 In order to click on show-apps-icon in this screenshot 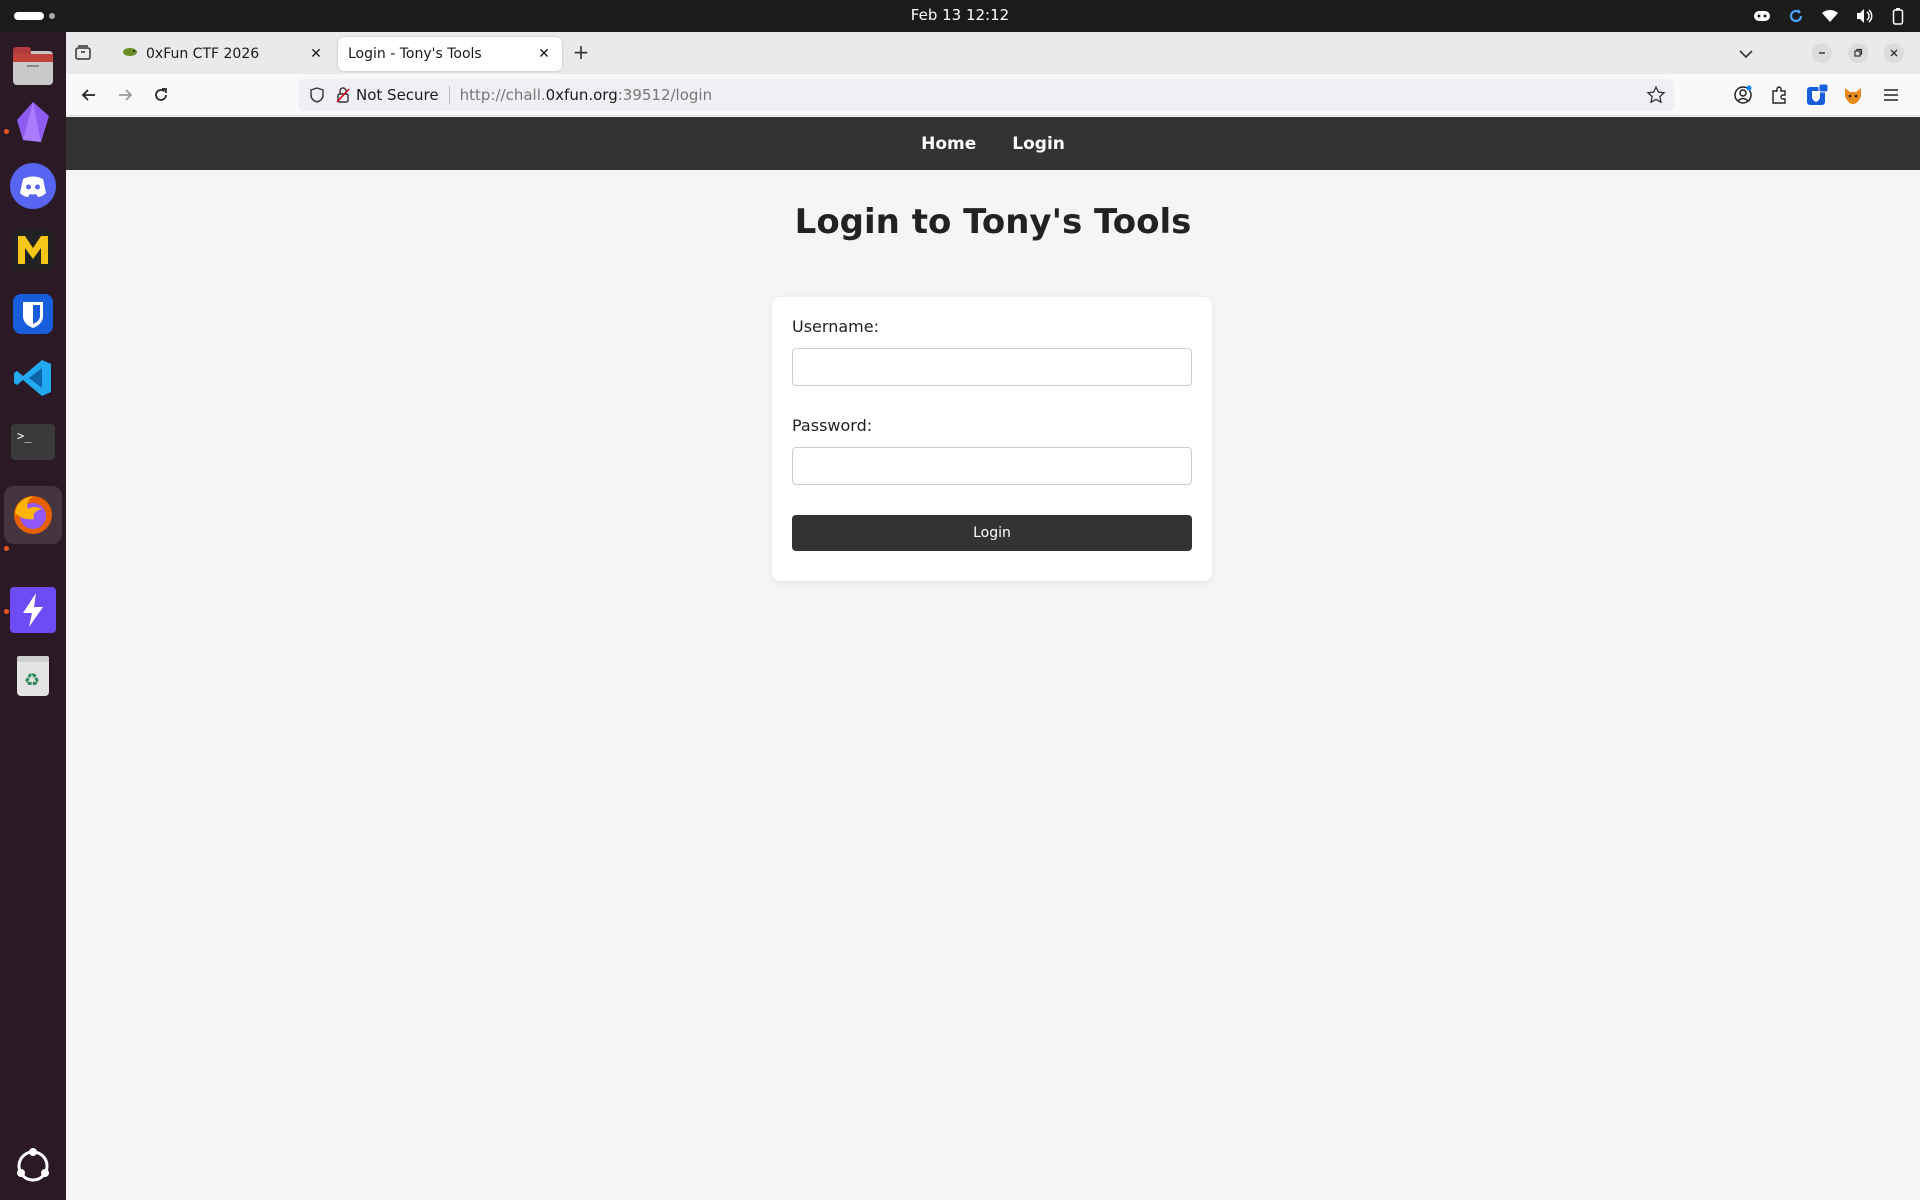, I will do `click(33, 1166)`.